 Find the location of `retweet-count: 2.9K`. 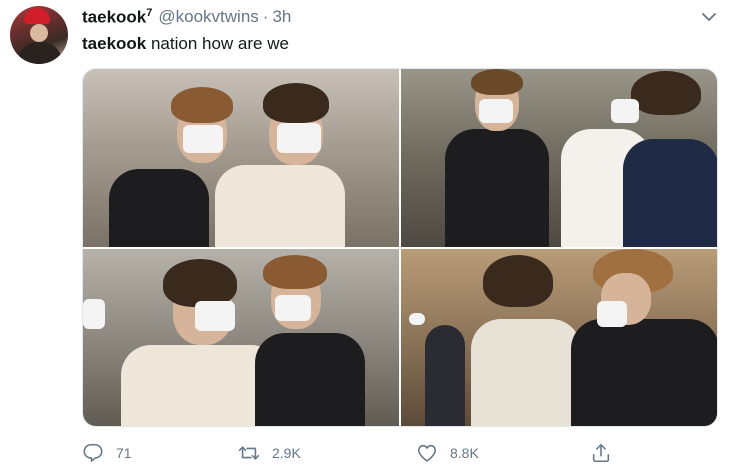

retweet-count: 2.9K is located at coordinates (286, 453).